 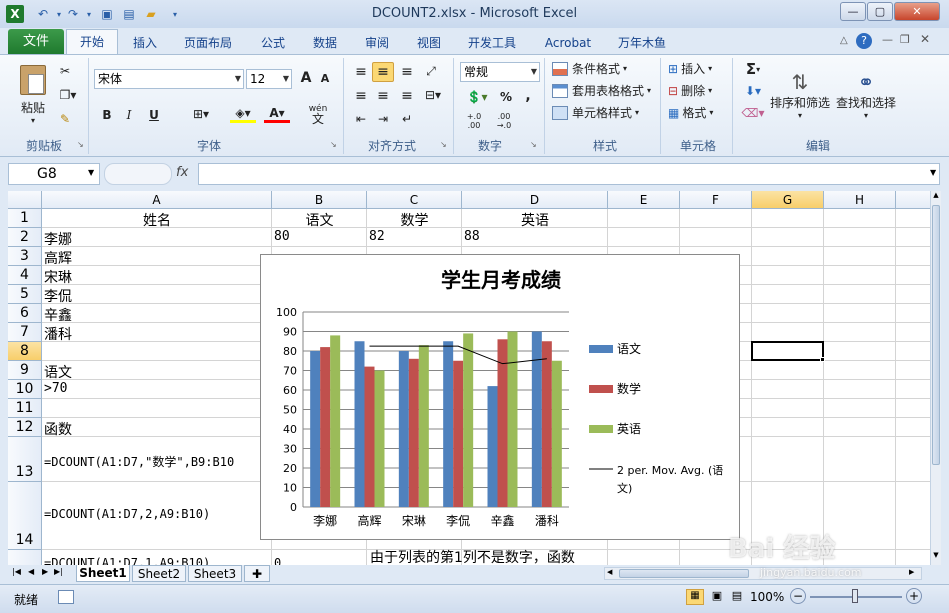 I want to click on tab-data: 数据, so click(x=325, y=43).